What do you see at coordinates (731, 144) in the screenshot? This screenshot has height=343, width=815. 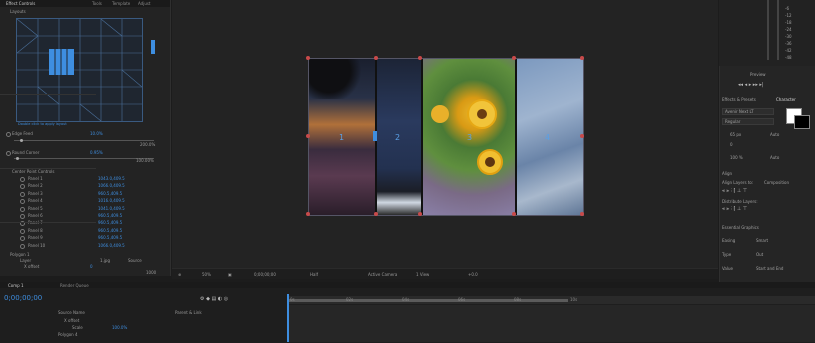 I see `tracking-value: 0` at bounding box center [731, 144].